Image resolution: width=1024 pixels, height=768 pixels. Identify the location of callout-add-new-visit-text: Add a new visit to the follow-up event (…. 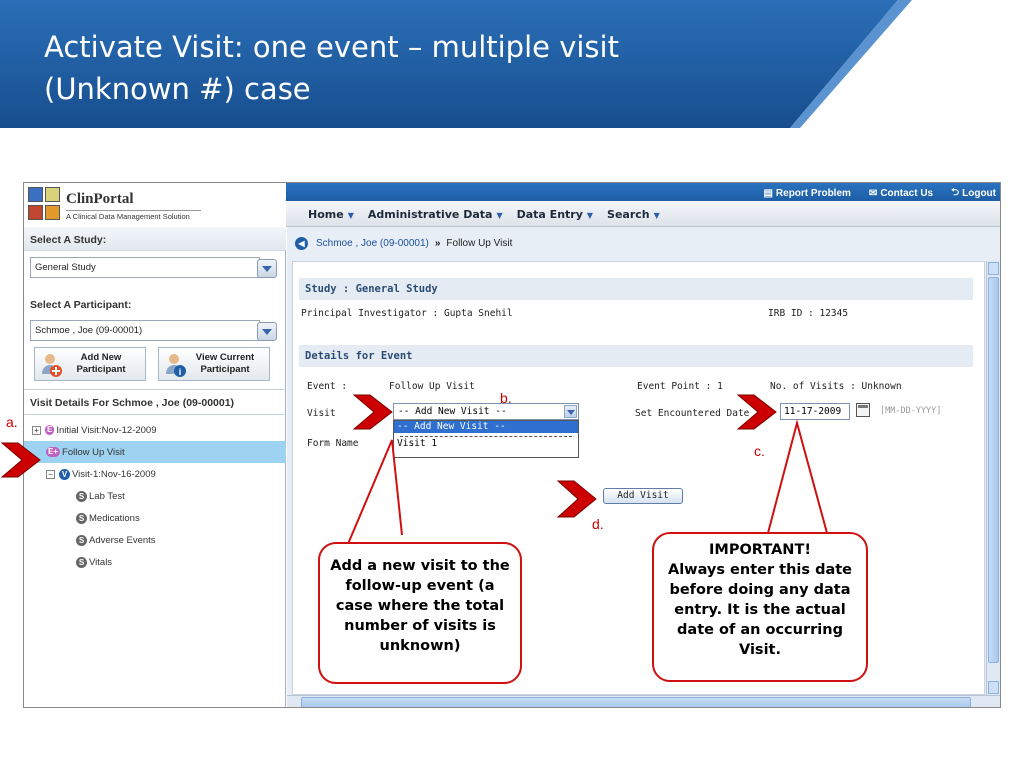
(420, 606).